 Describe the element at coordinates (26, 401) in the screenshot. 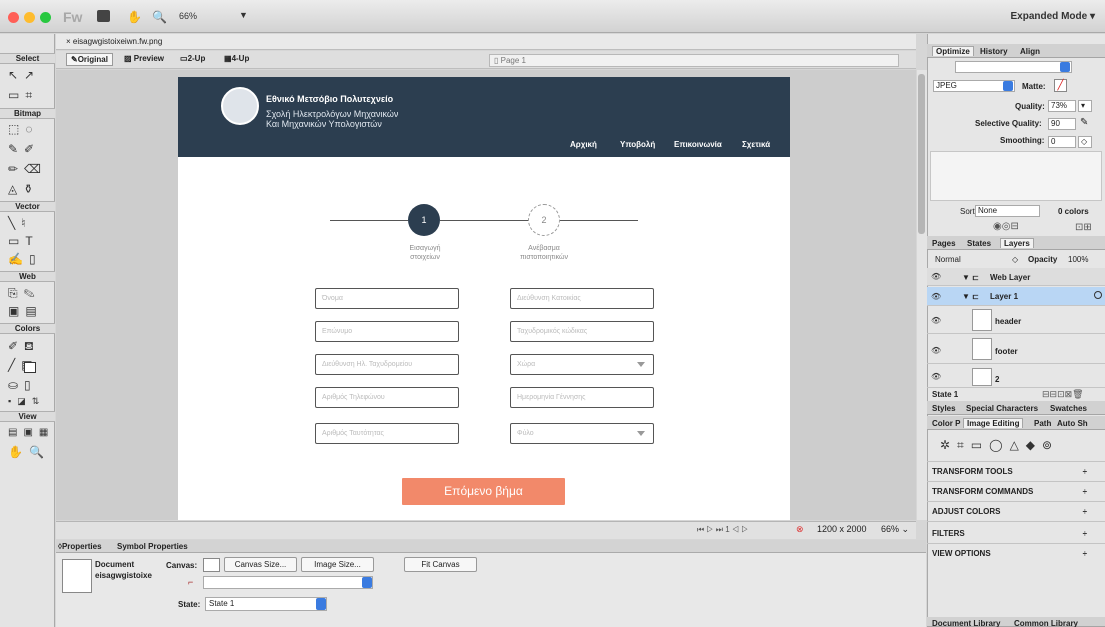

I see `swap-colors-icon: ▪◪⇅` at that location.